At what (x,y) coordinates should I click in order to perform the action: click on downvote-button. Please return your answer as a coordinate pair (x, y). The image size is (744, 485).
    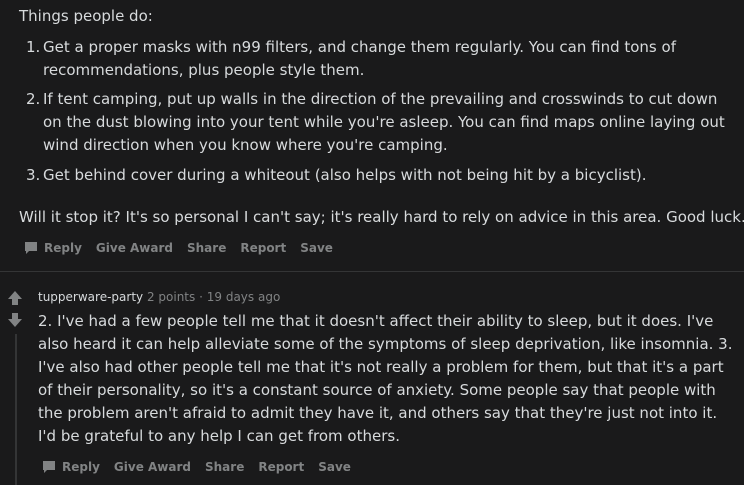
    Looking at the image, I should click on (15, 322).